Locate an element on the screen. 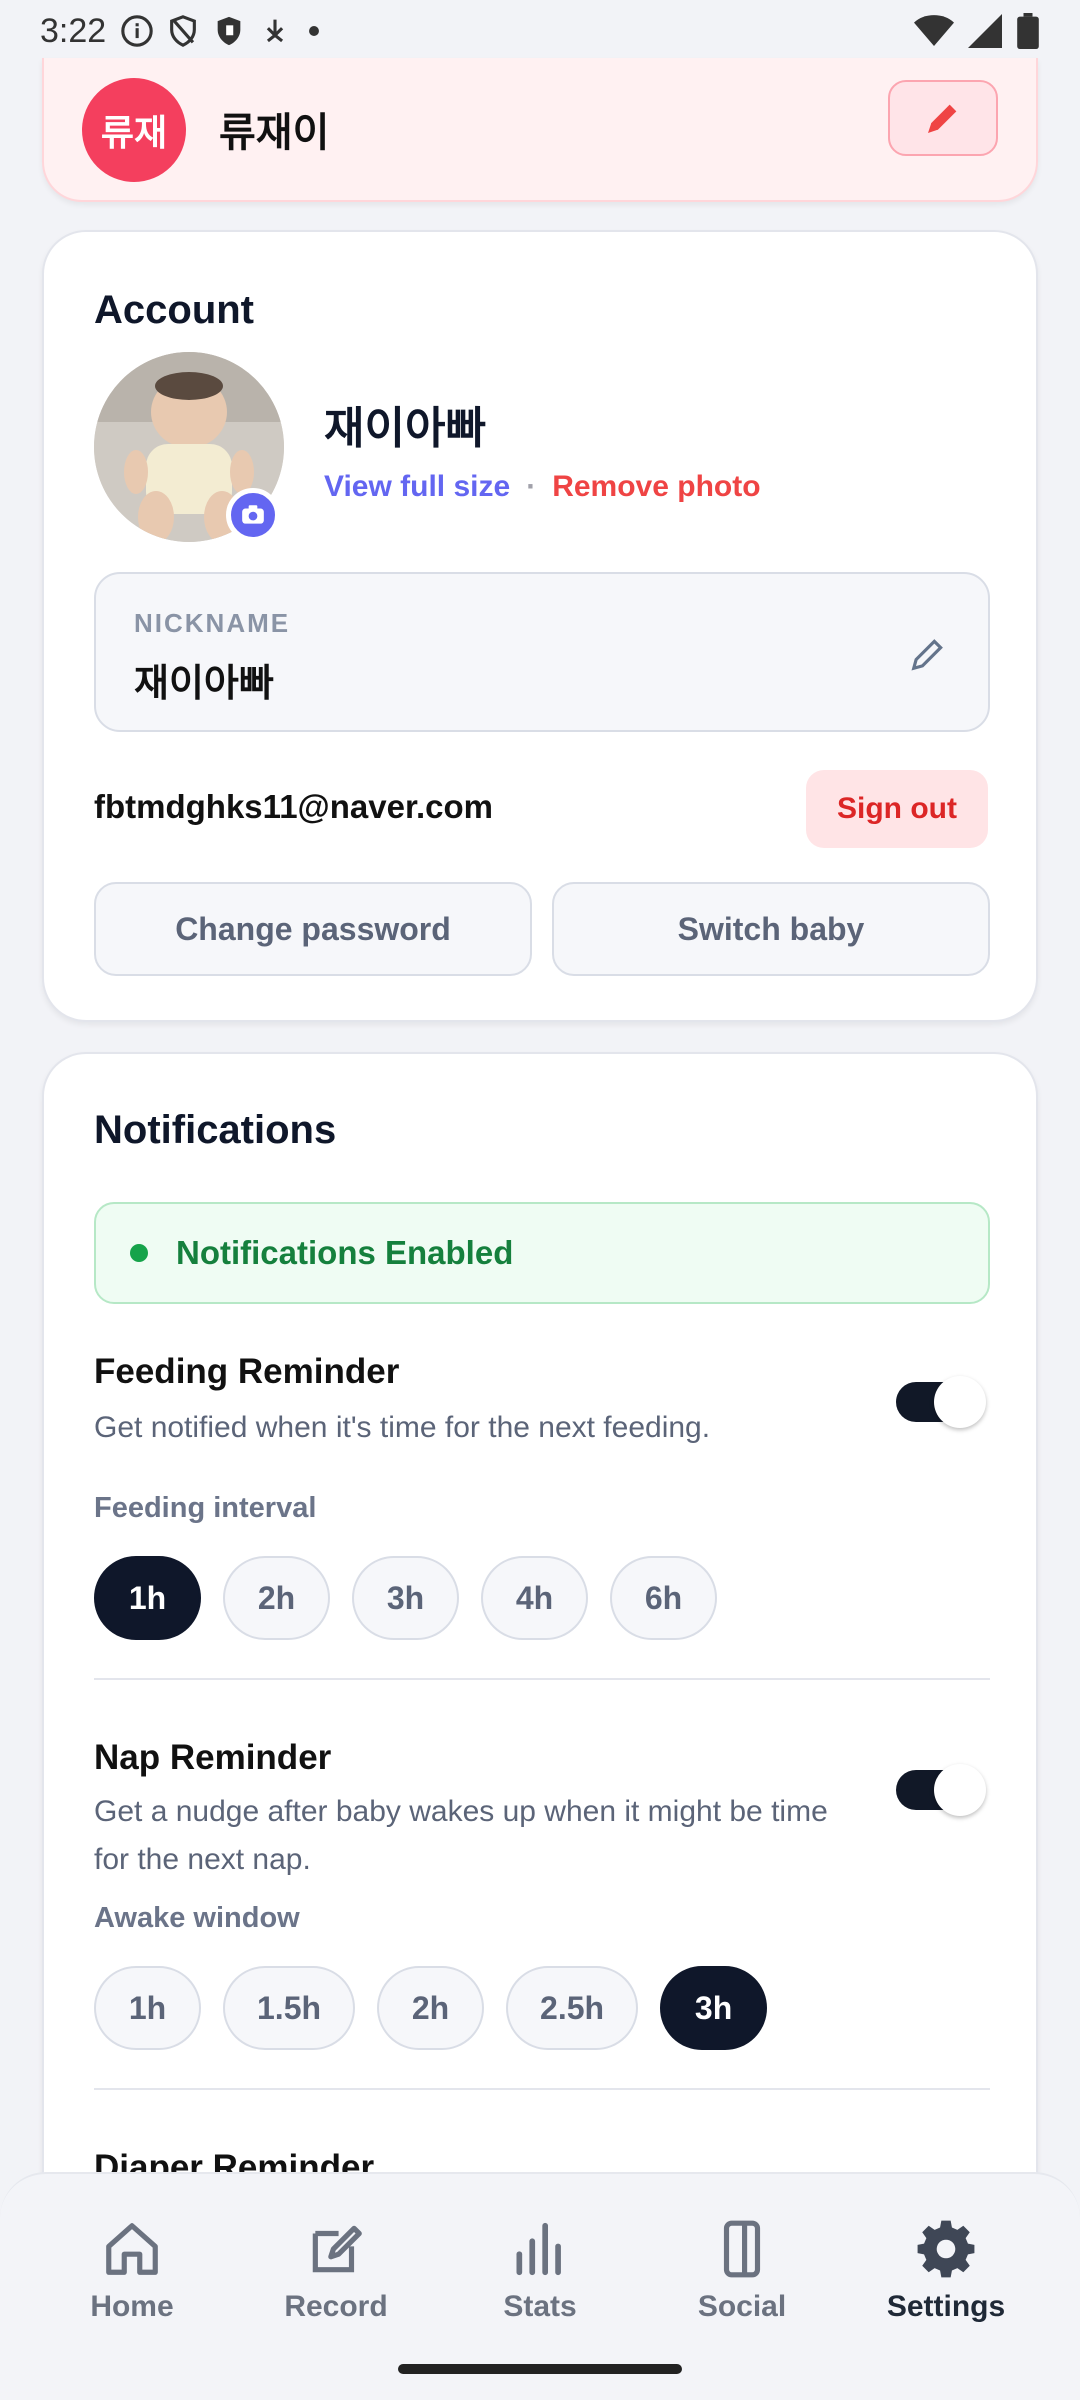 Image resolution: width=1080 pixels, height=2400 pixels. display-name: 재이아빠 is located at coordinates (405, 428).